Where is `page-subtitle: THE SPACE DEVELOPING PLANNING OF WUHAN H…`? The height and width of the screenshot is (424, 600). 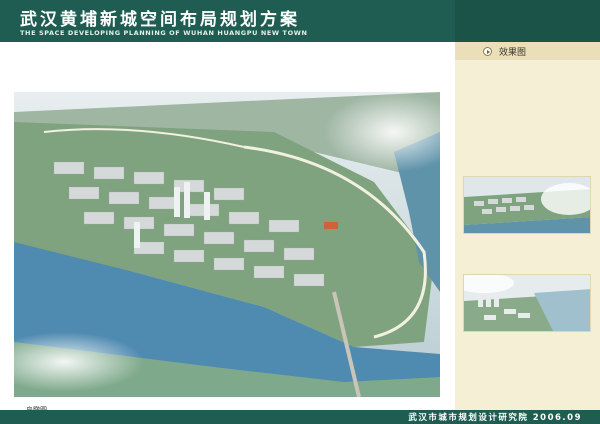
page-subtitle: THE SPACE DEVELOPING PLANNING OF WUHAN H… is located at coordinates (164, 33).